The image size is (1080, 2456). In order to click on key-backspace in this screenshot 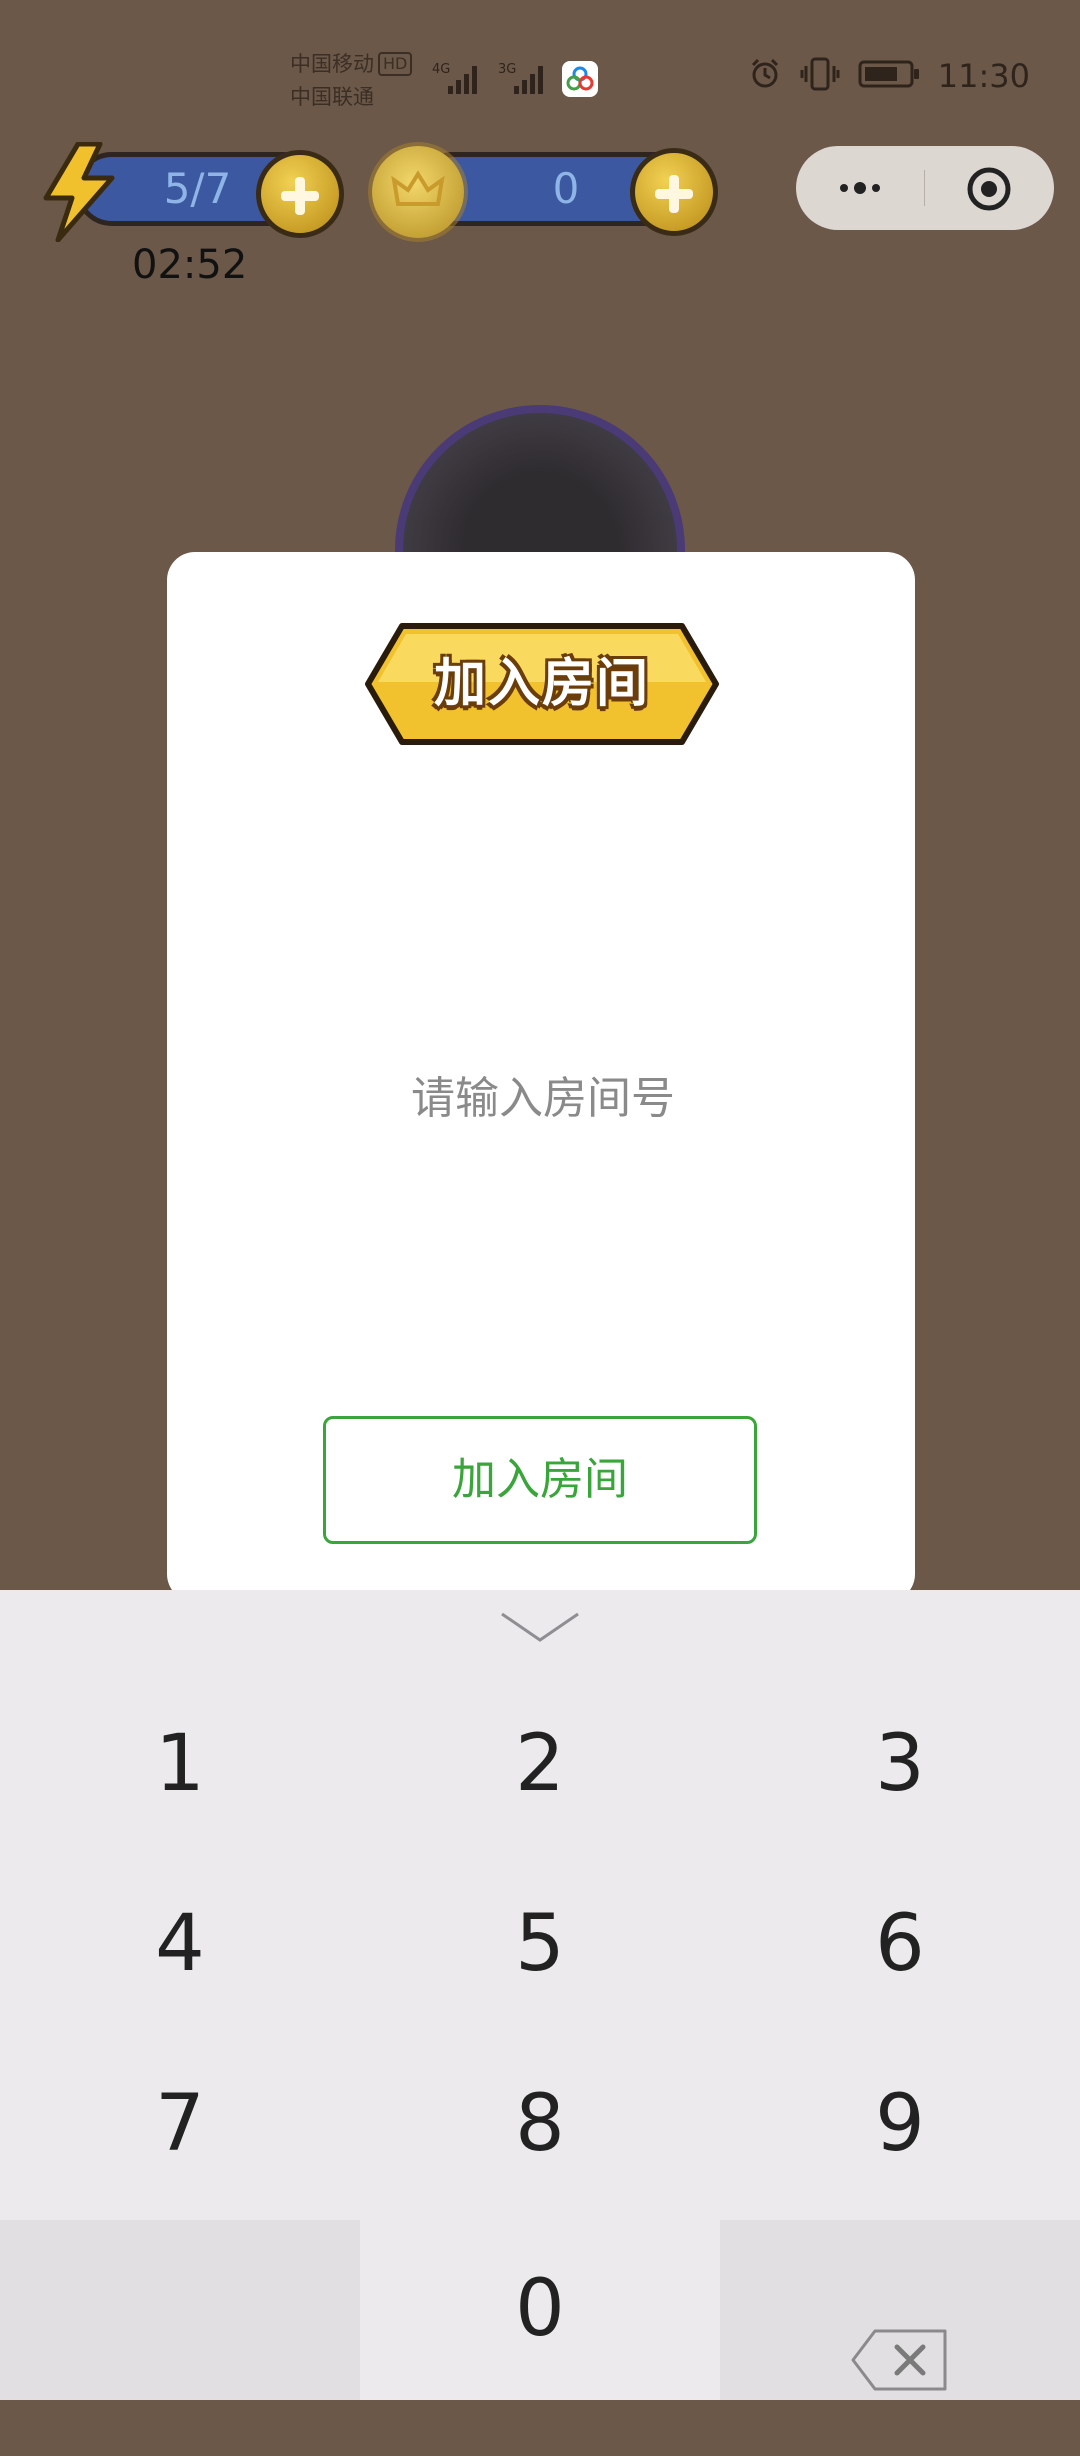, I will do `click(900, 2310)`.